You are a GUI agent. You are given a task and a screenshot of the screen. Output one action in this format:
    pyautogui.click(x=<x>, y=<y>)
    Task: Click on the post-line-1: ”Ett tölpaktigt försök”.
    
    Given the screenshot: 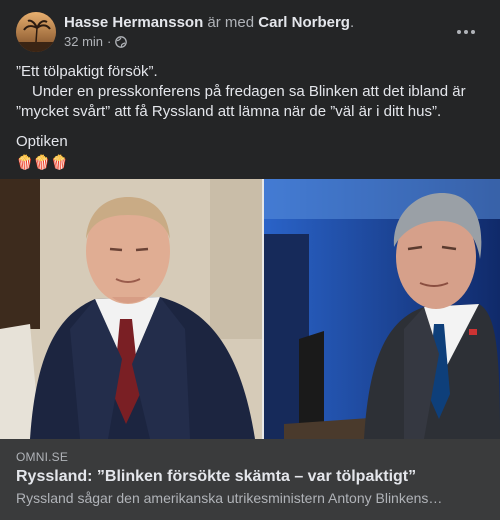 What is the action you would take?
    pyautogui.click(x=87, y=71)
    